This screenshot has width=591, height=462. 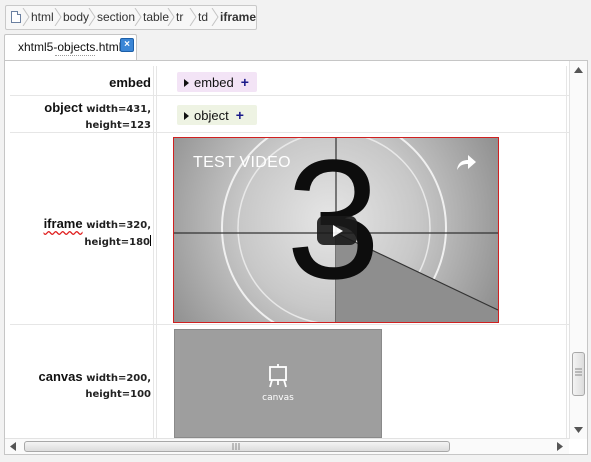 I want to click on attr-height: height=100, so click(x=118, y=394).